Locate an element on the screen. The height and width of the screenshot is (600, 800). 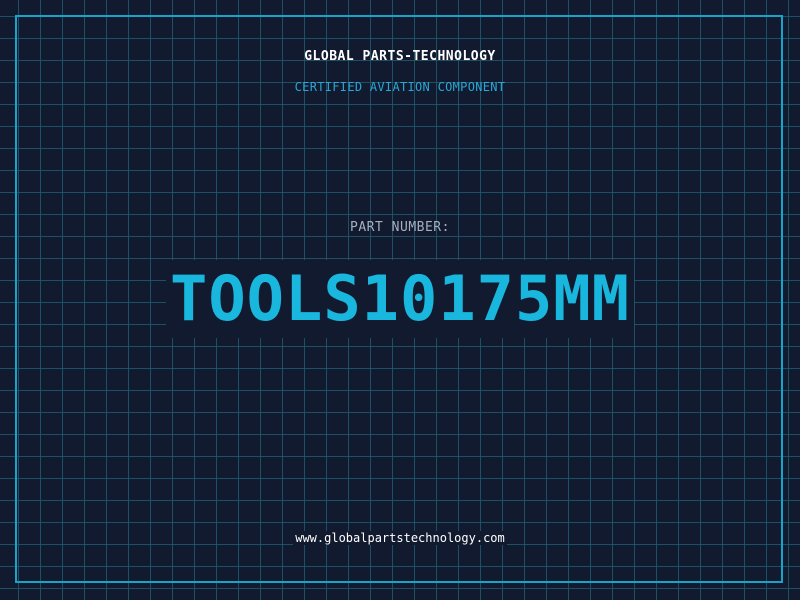
certification-subtitle: CERTIFIED AVIATION COMPONENT is located at coordinates (400, 87).